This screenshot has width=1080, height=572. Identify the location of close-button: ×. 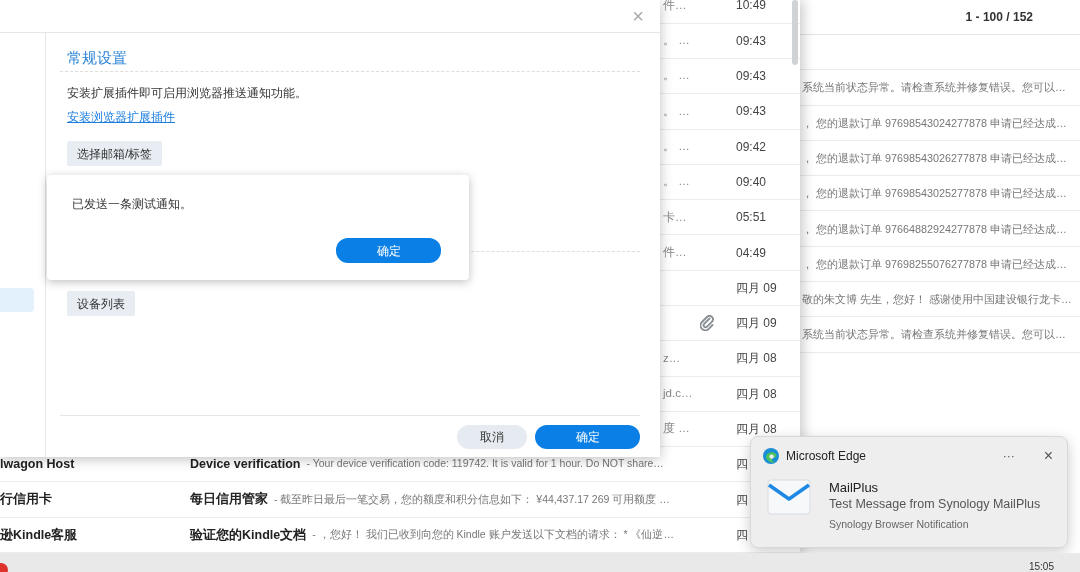
(1048, 456).